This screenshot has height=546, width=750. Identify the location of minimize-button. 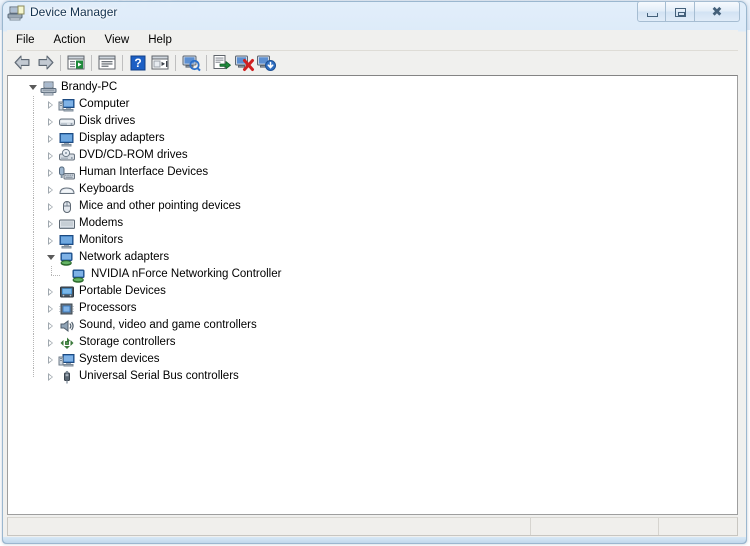
(651, 11).